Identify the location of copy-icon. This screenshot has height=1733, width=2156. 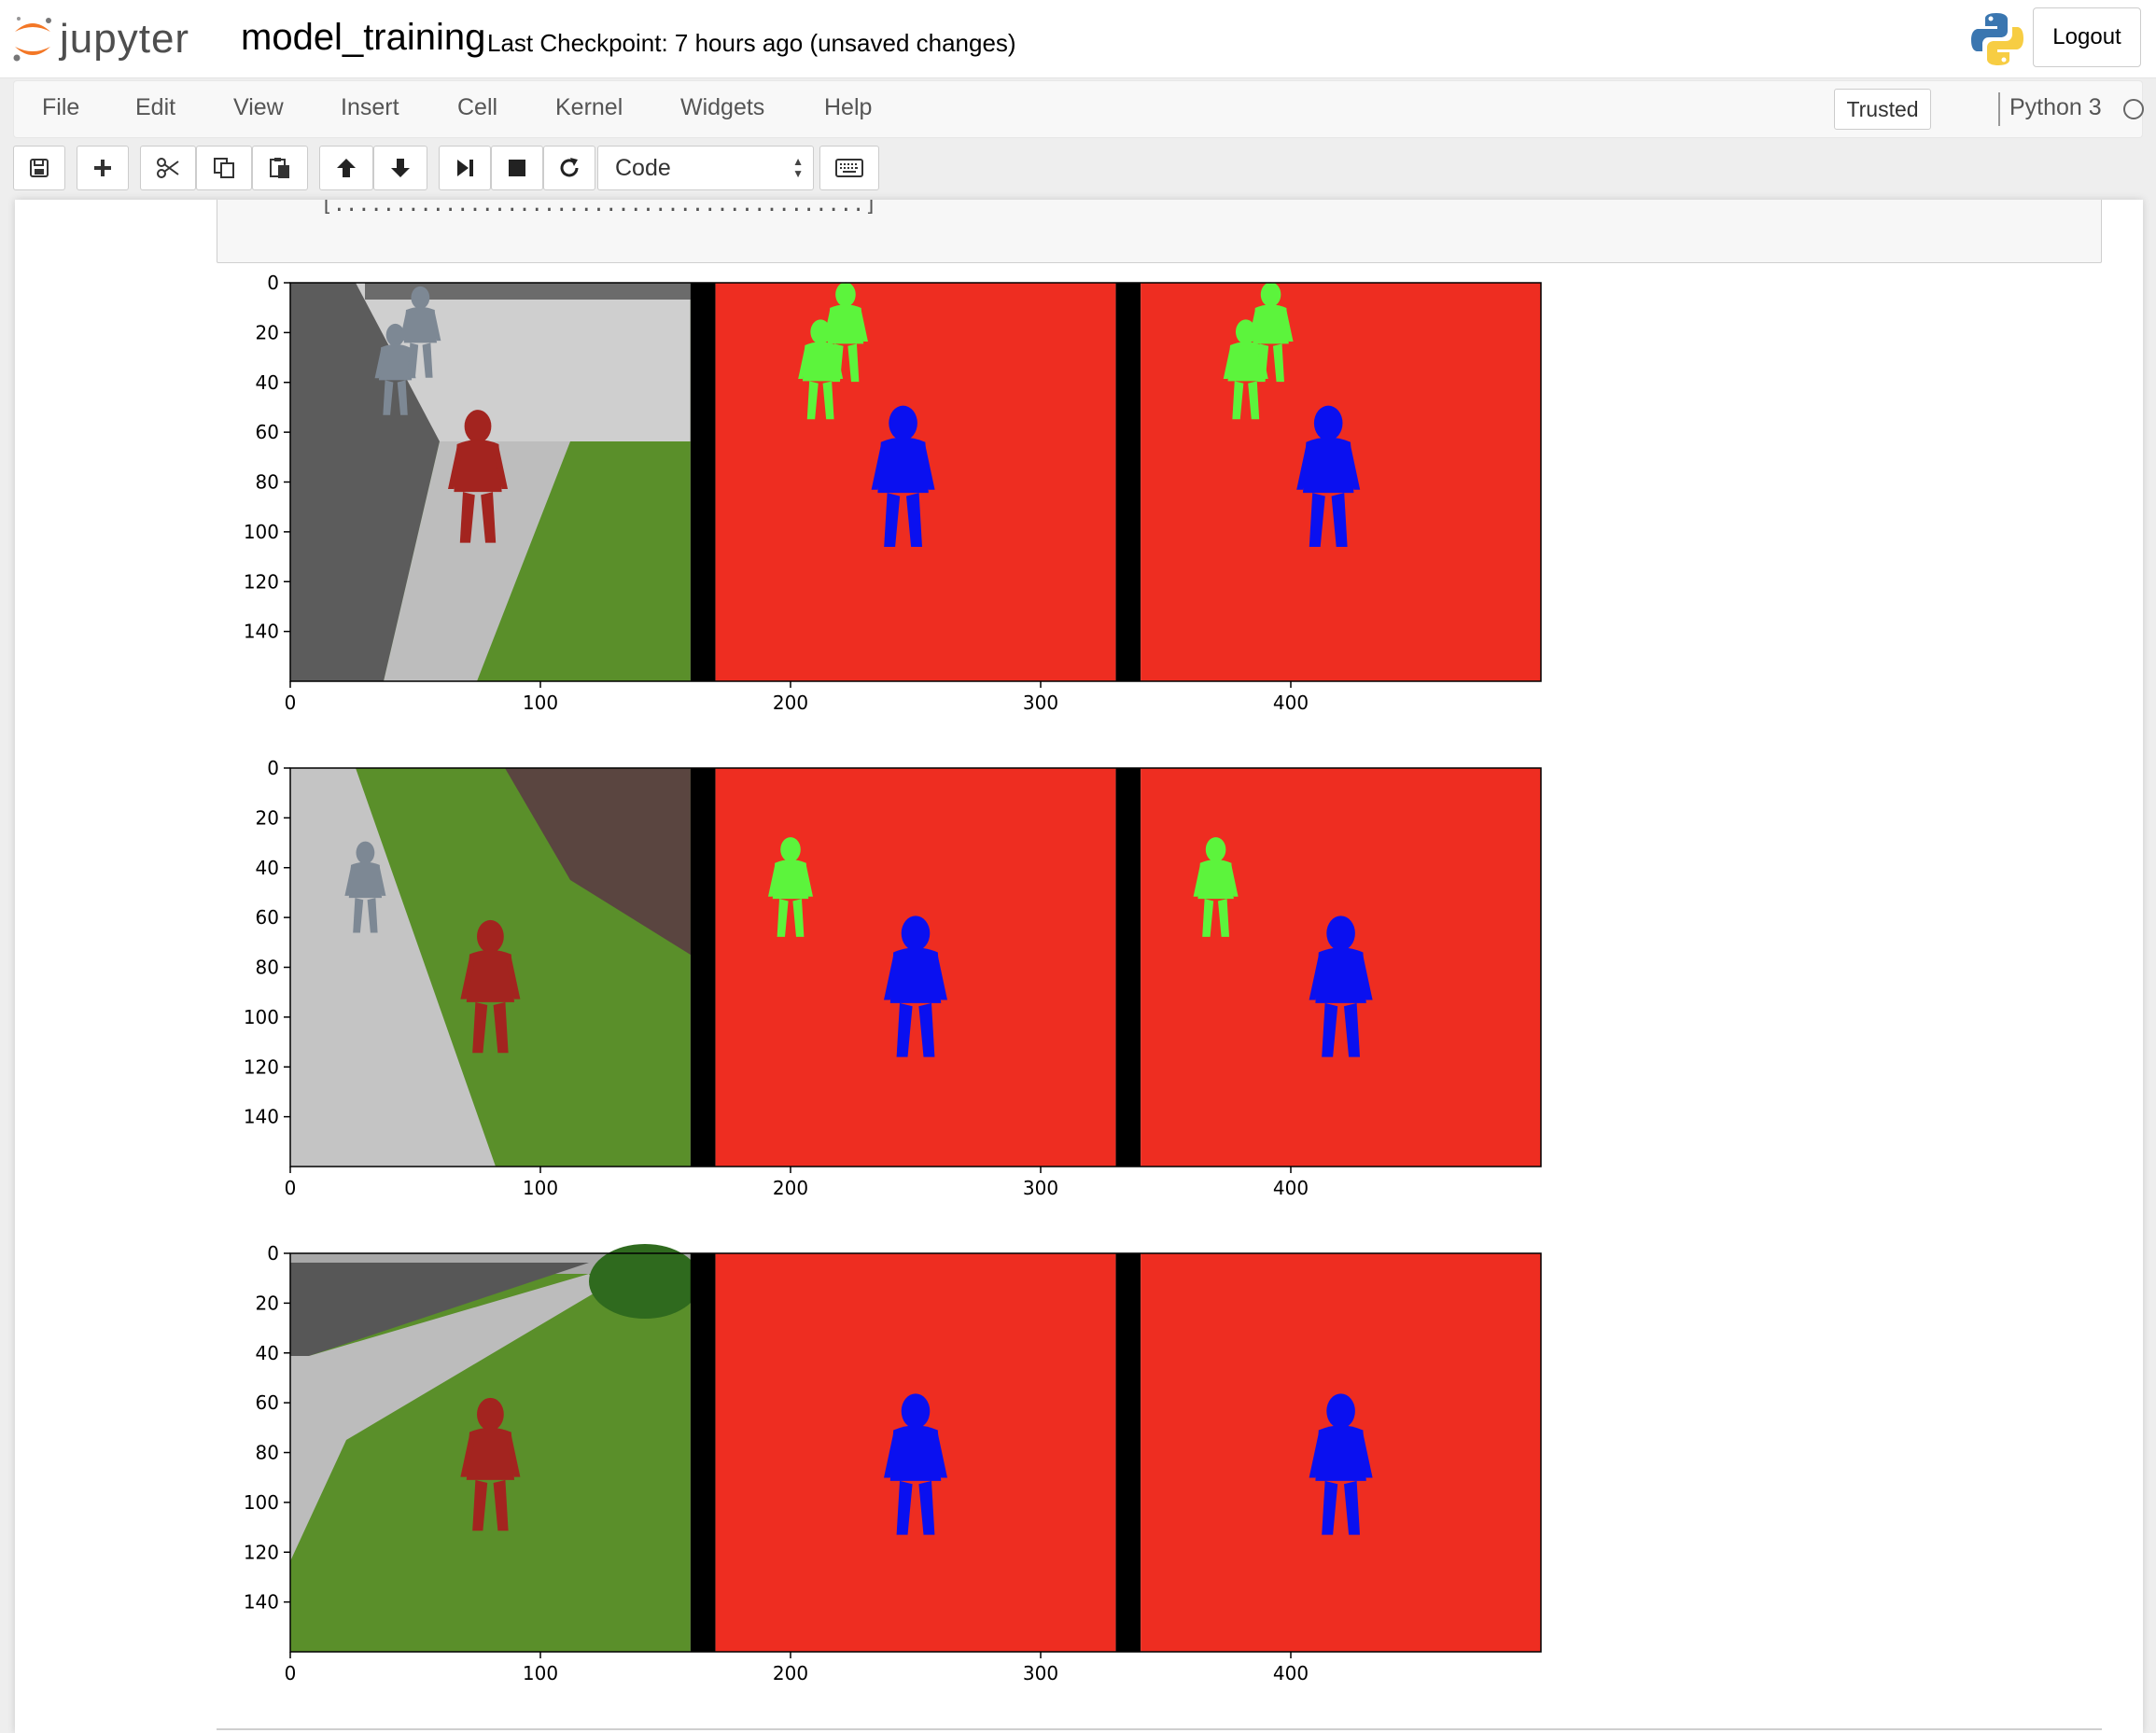
(224, 168).